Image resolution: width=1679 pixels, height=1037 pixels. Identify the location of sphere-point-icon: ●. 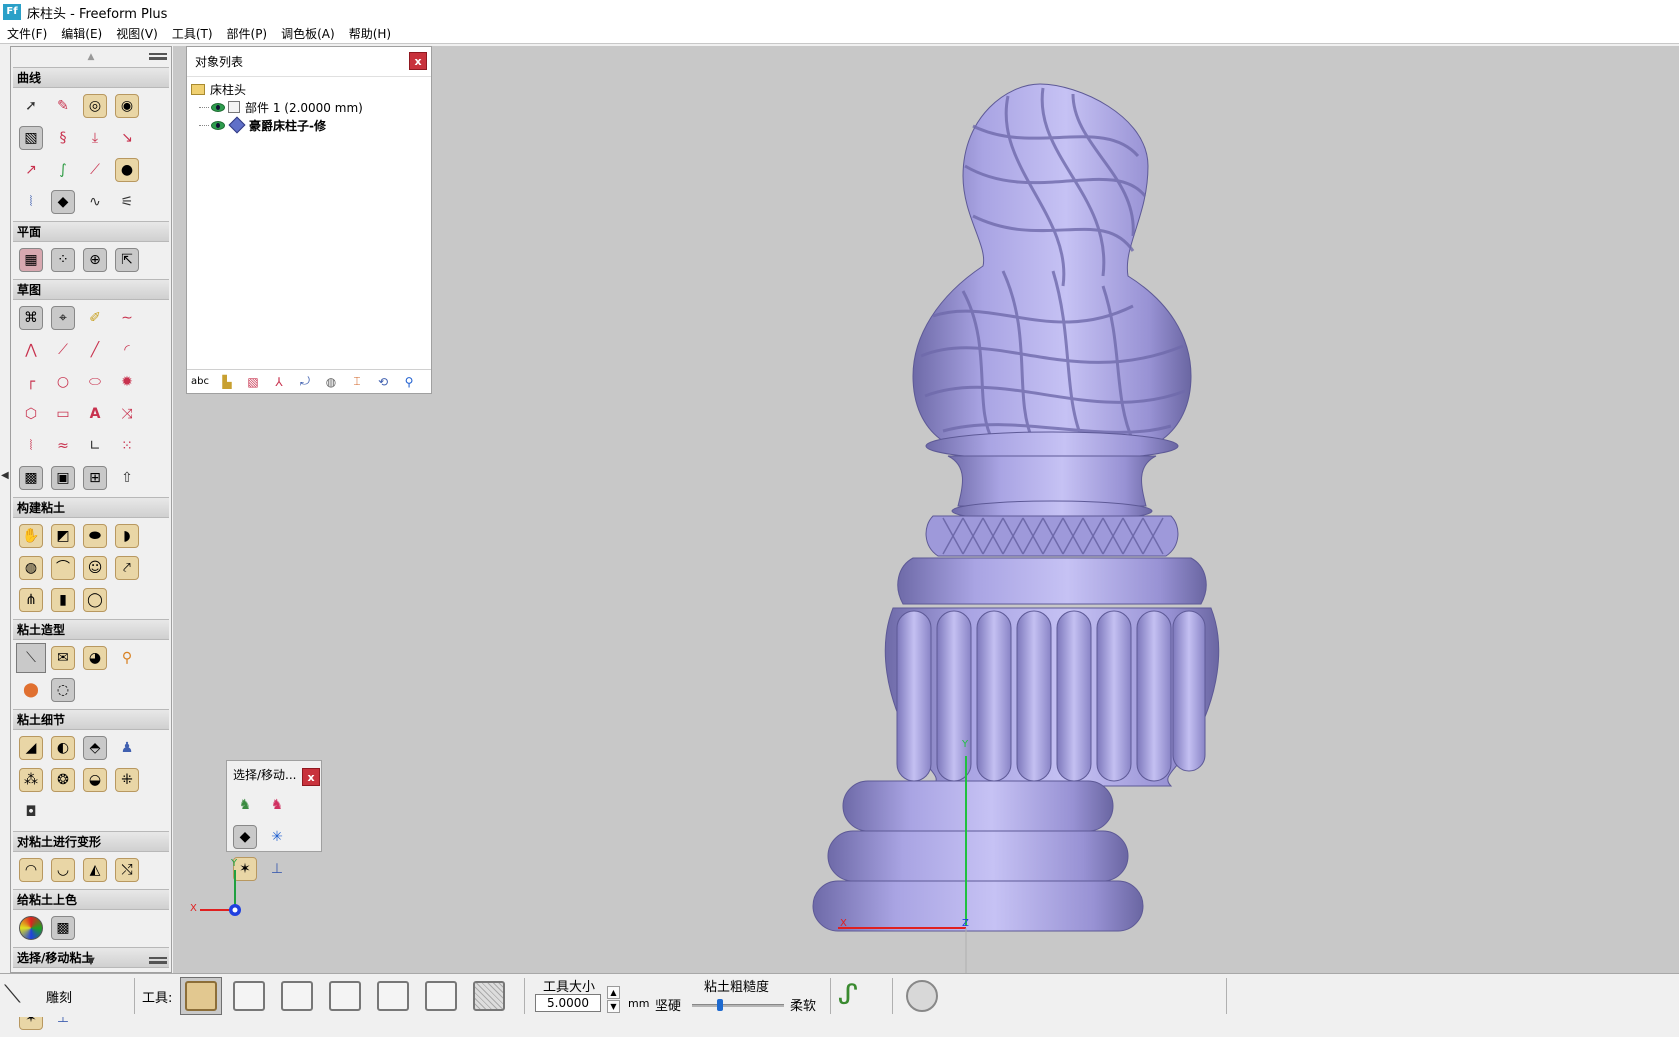
(127, 170).